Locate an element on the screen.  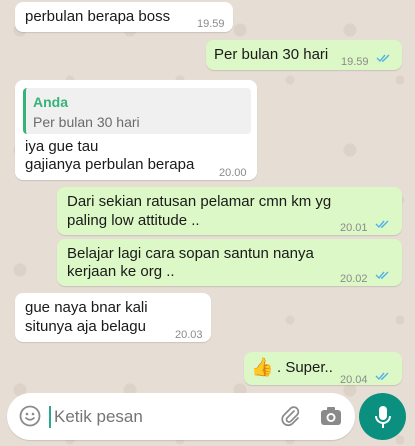
message-text-line: paling low attitude .. is located at coordinates (133, 220).